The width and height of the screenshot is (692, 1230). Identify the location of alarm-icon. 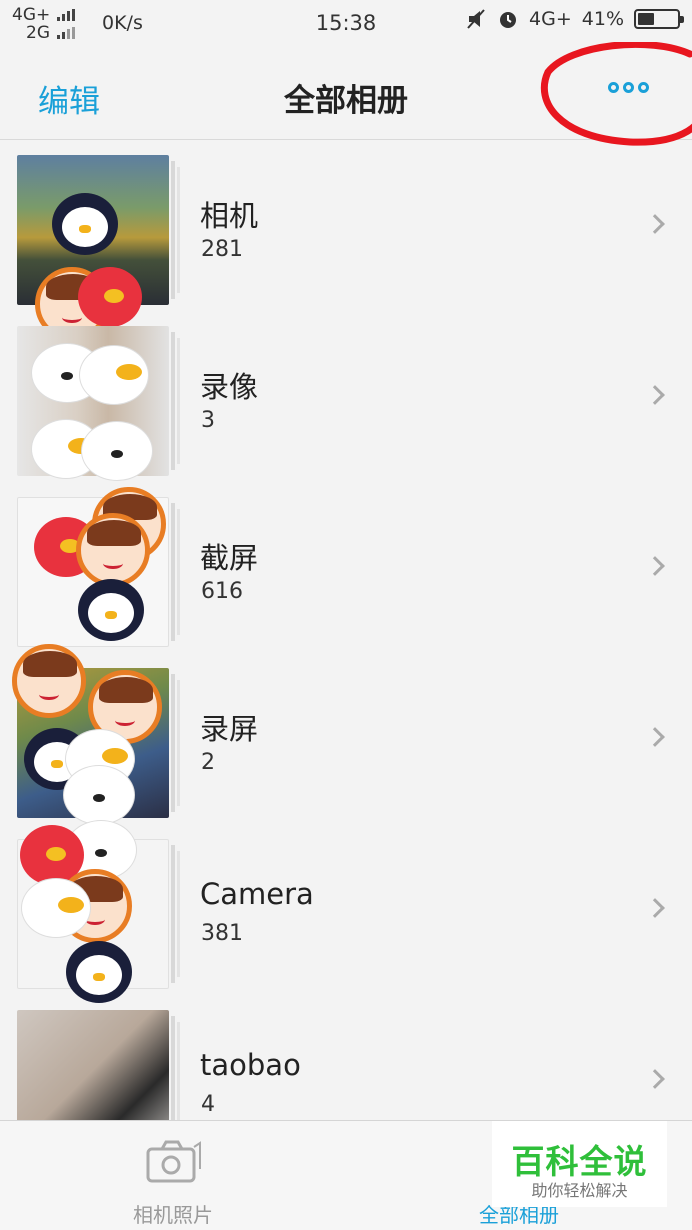
(508, 20).